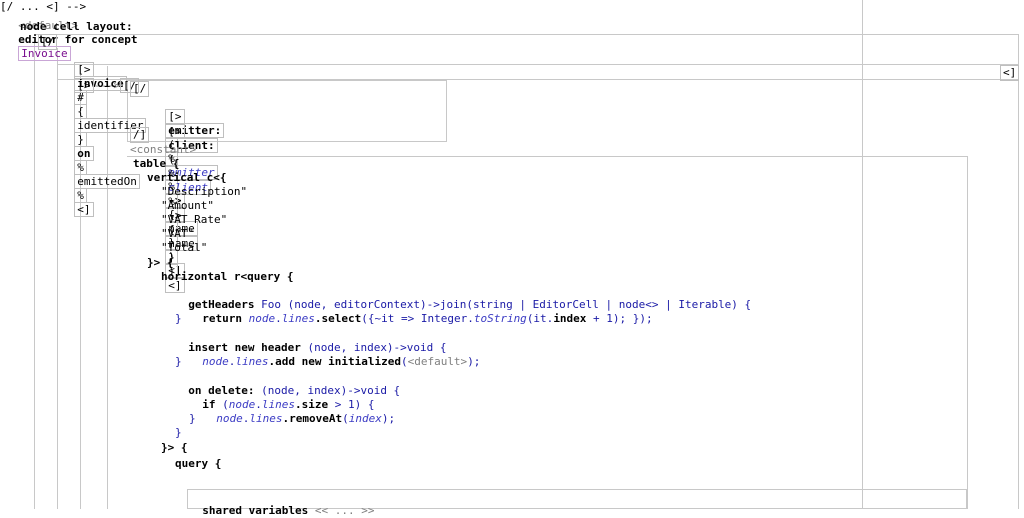 Image resolution: width=1024 pixels, height=518 pixels. I want to click on table-open: table {, so click(156, 164).